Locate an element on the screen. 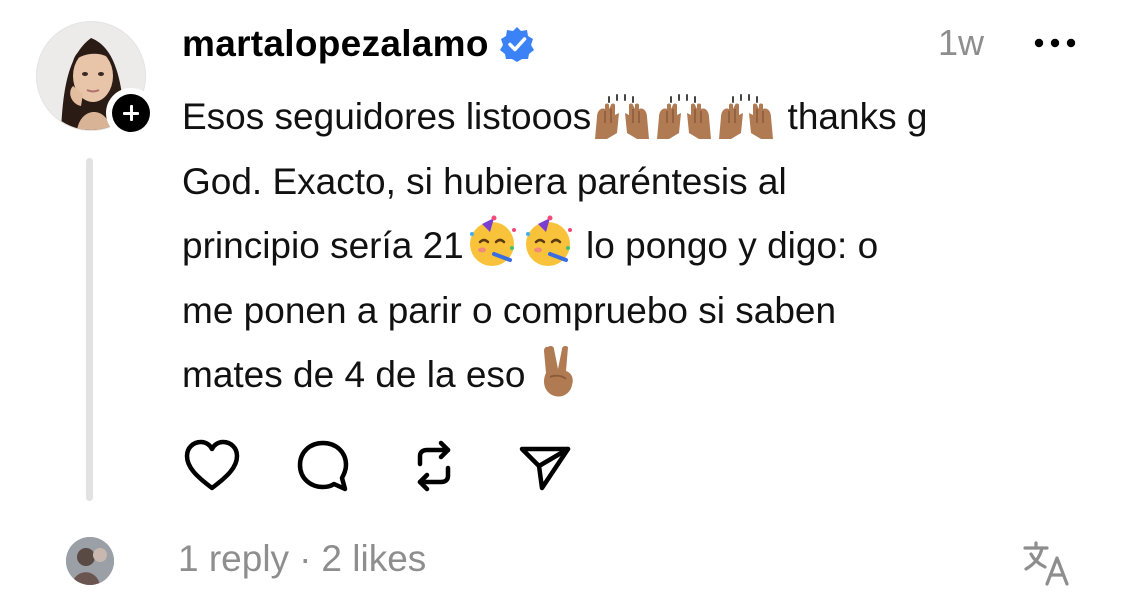  comment-line: me ponen a parir o compruebo si saben is located at coordinates (632, 311).